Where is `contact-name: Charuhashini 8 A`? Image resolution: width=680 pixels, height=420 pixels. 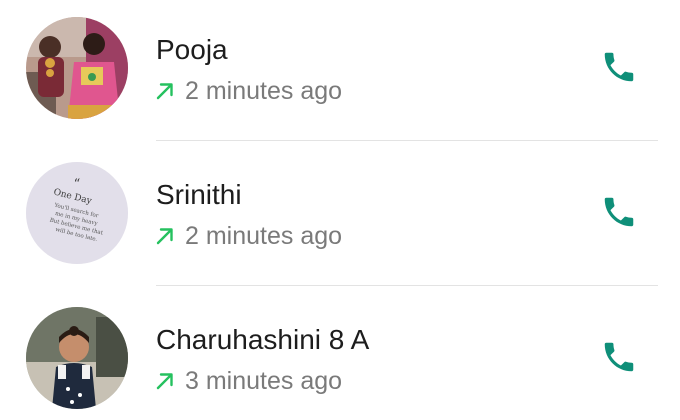
contact-name: Charuhashini 8 A is located at coordinates (263, 339).